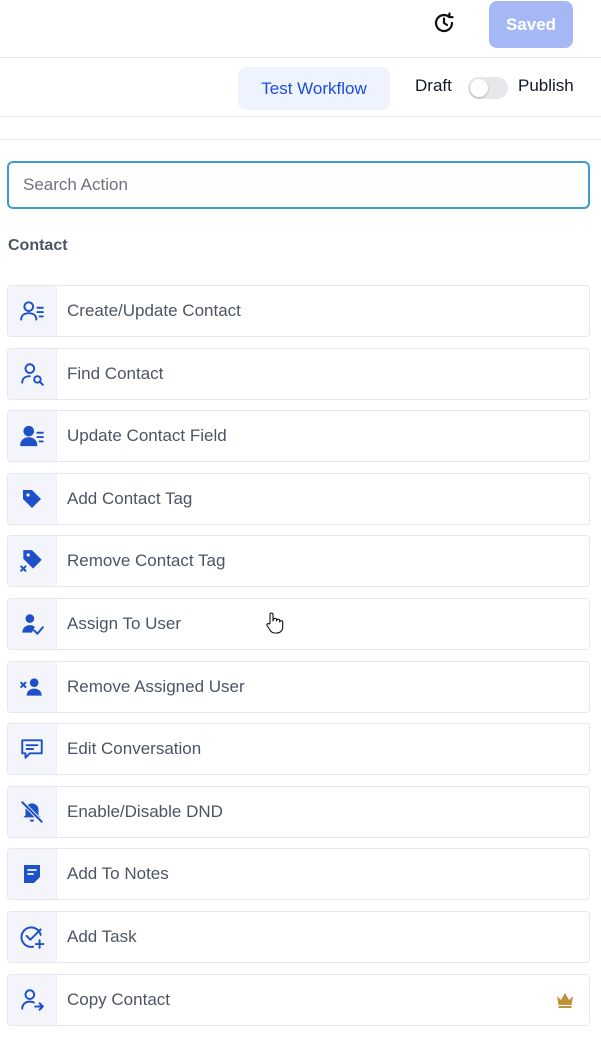 This screenshot has height=1047, width=601. Describe the element at coordinates (130, 498) in the screenshot. I see `action-label: Add Contact Tag` at that location.